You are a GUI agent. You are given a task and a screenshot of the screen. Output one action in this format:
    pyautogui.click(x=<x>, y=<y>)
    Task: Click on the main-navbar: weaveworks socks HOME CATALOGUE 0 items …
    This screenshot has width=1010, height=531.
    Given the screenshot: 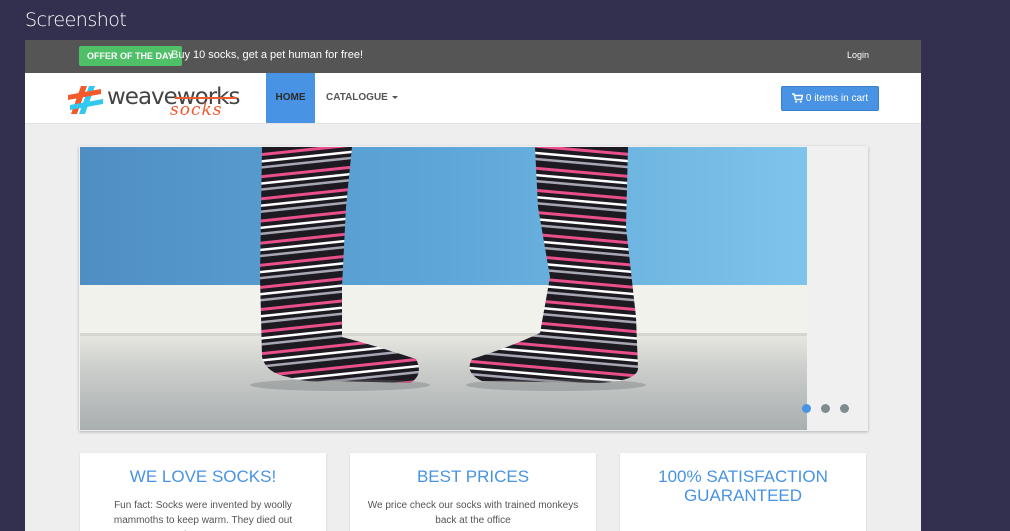 What is the action you would take?
    pyautogui.click(x=473, y=98)
    